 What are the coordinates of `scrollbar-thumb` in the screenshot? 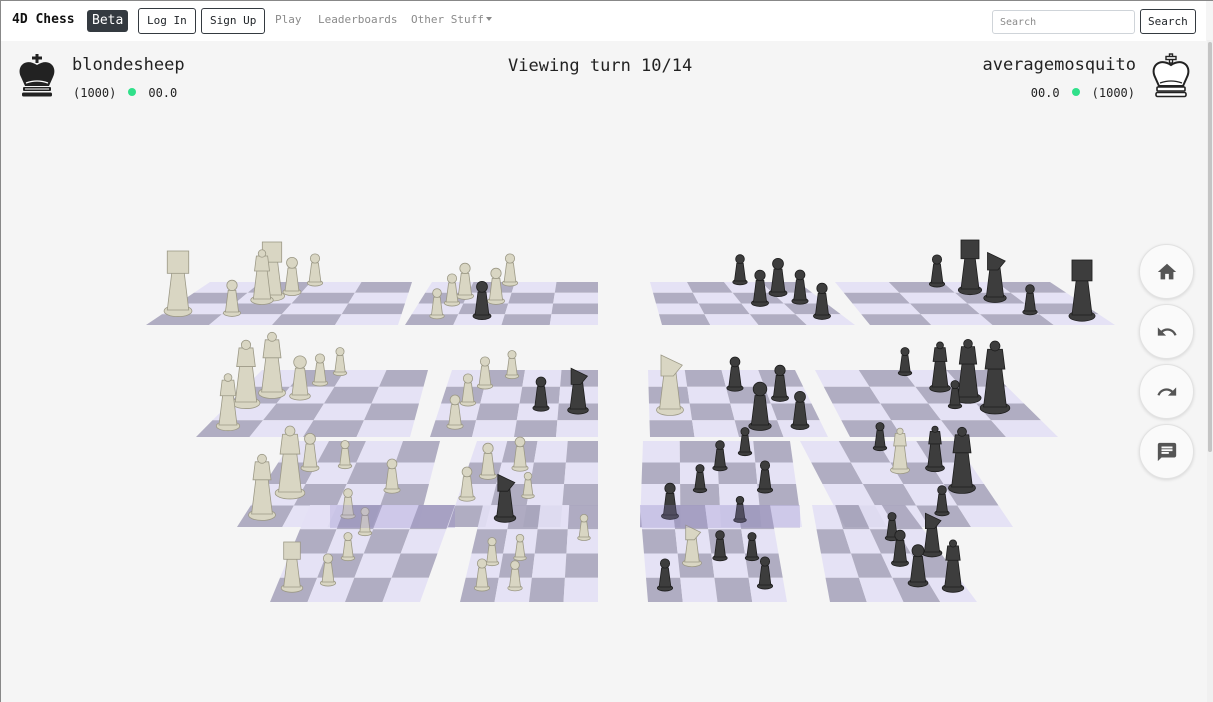 It's located at (1210, 247).